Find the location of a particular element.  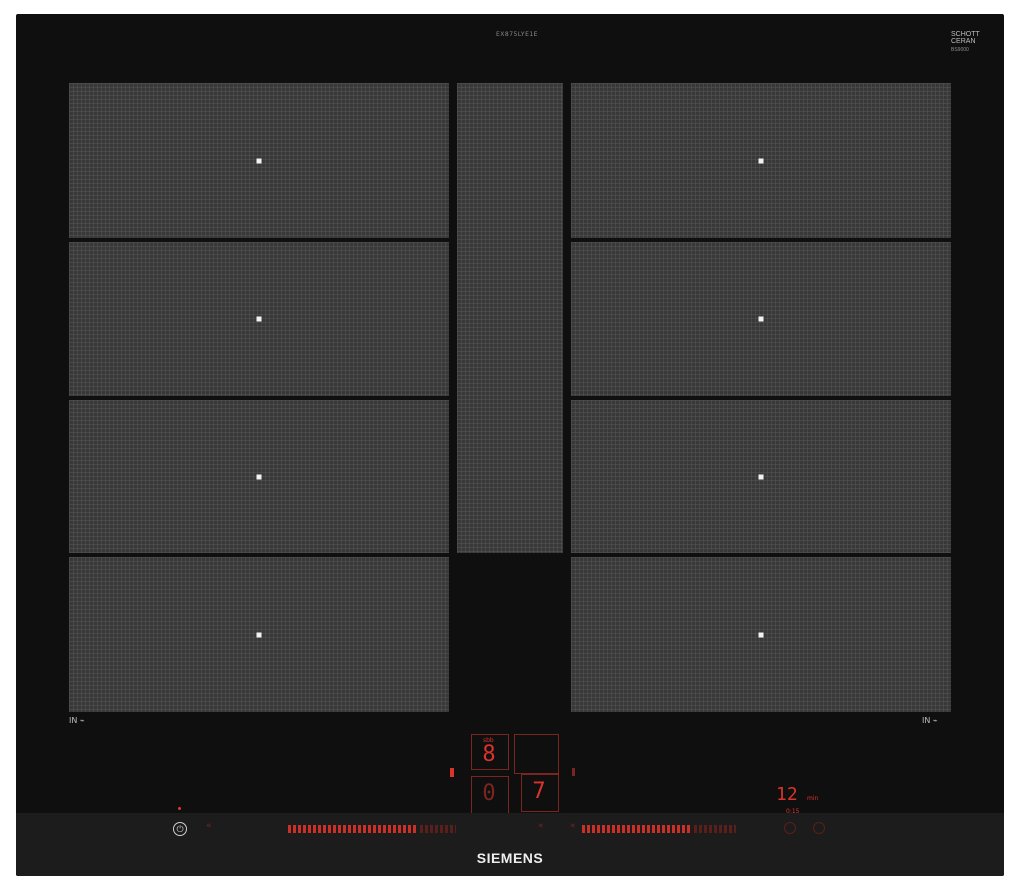

glass-brand-logo: SCHOTT CERAN BS9000 is located at coordinates (965, 42).